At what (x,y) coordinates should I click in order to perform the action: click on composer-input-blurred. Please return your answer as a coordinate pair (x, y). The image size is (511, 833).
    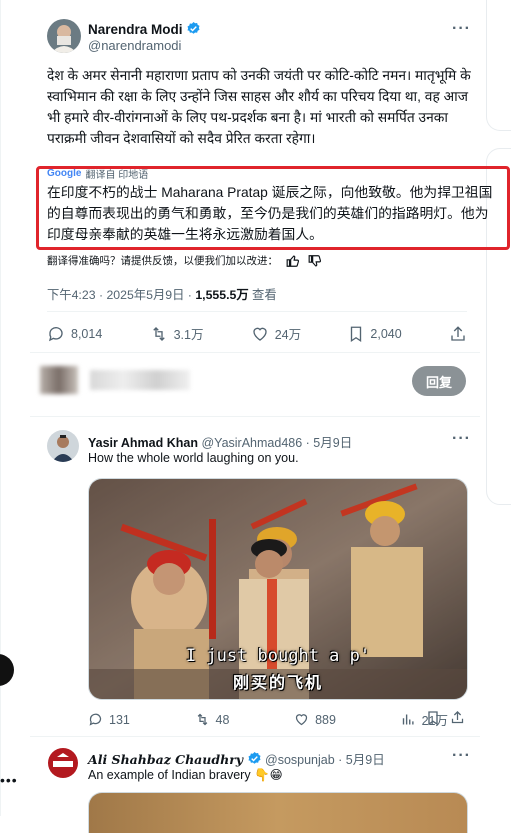
    Looking at the image, I should click on (140, 380).